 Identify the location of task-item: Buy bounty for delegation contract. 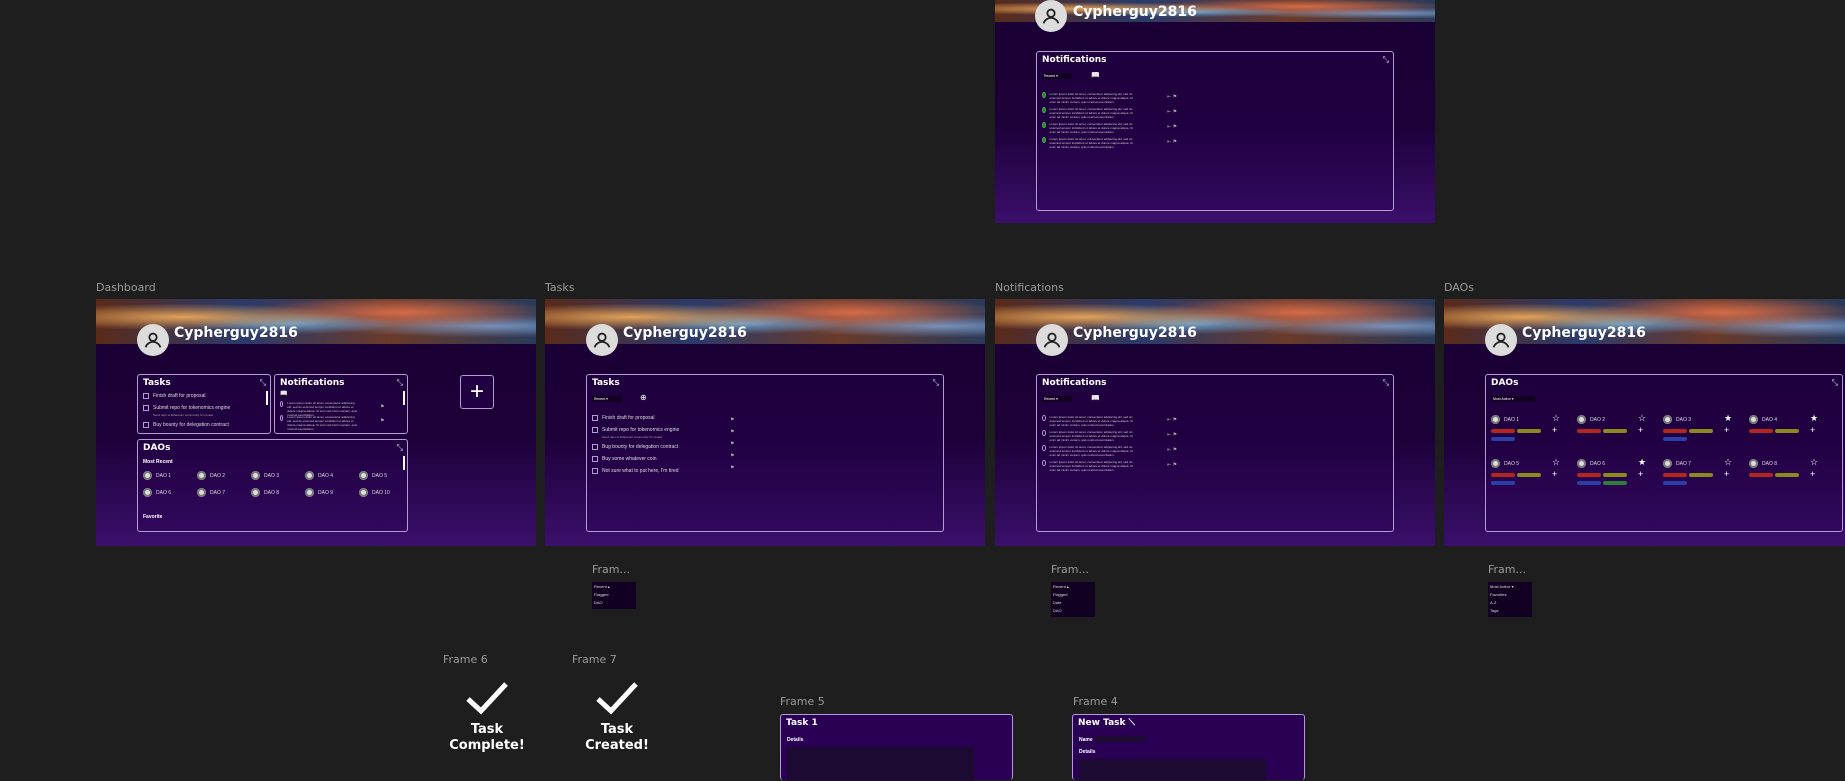
(186, 425).